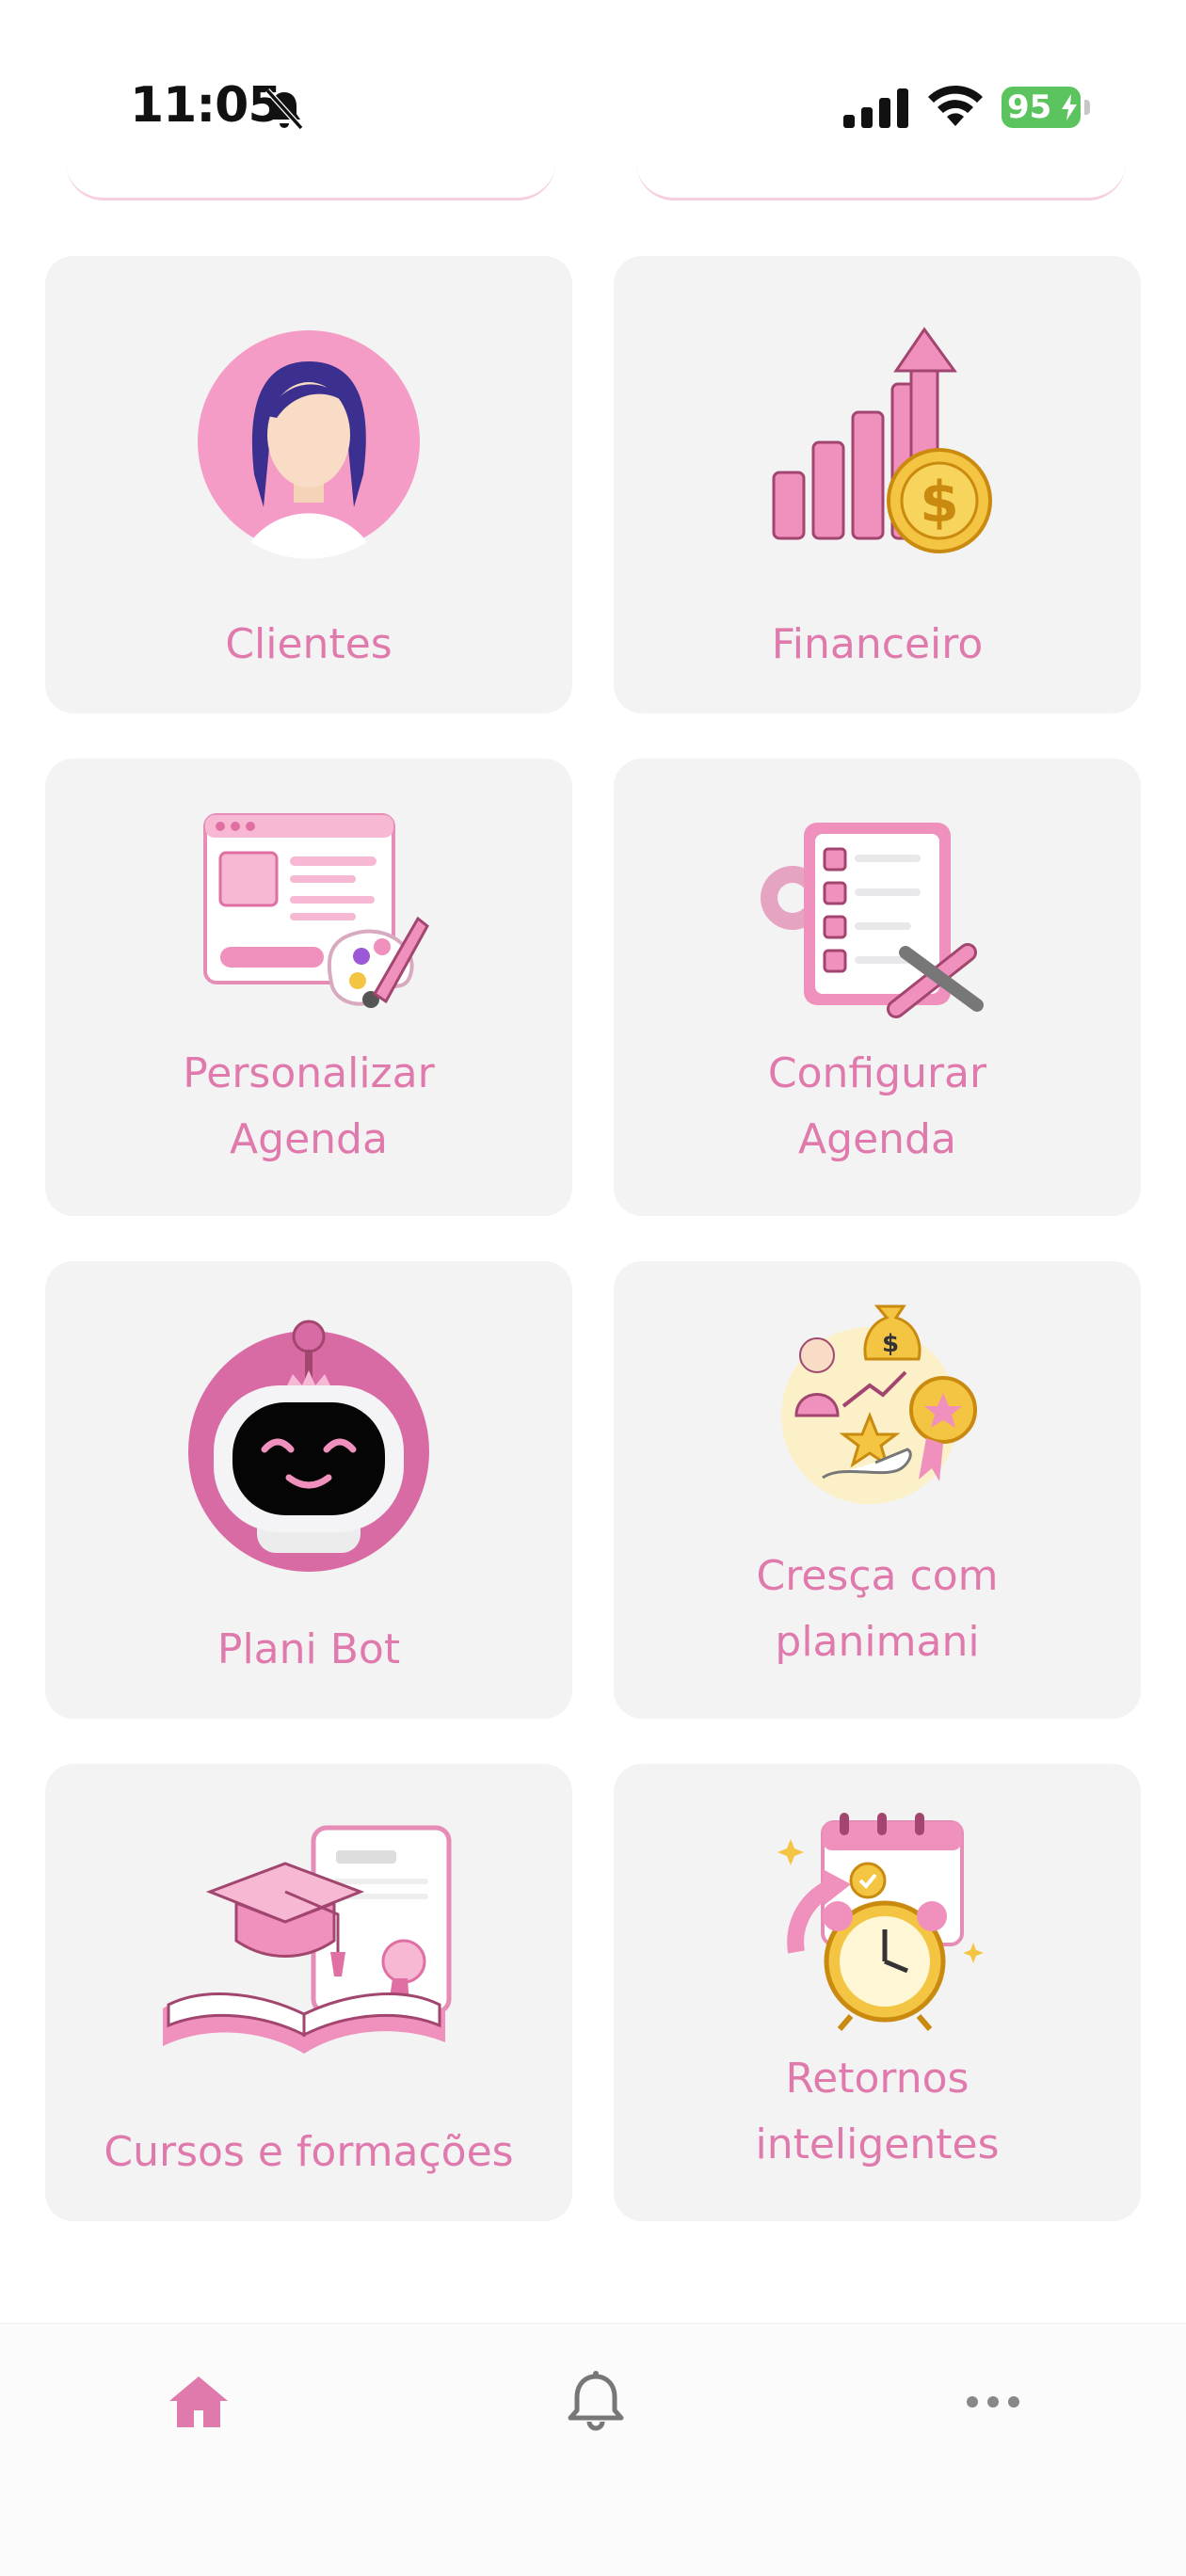  What do you see at coordinates (993, 2402) in the screenshot?
I see `more-icon` at bounding box center [993, 2402].